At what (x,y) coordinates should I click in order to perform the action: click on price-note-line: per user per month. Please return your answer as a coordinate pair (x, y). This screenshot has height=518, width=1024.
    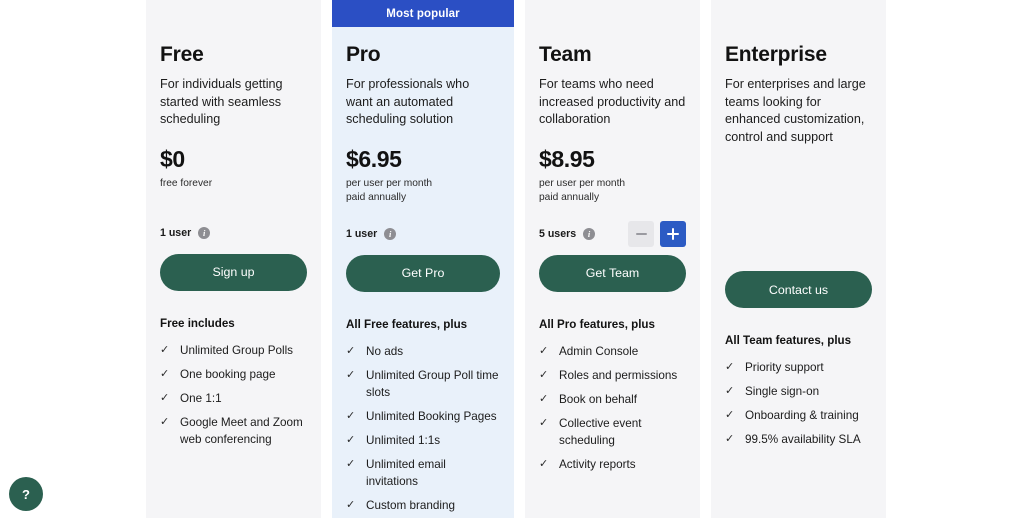
    Looking at the image, I should click on (582, 183).